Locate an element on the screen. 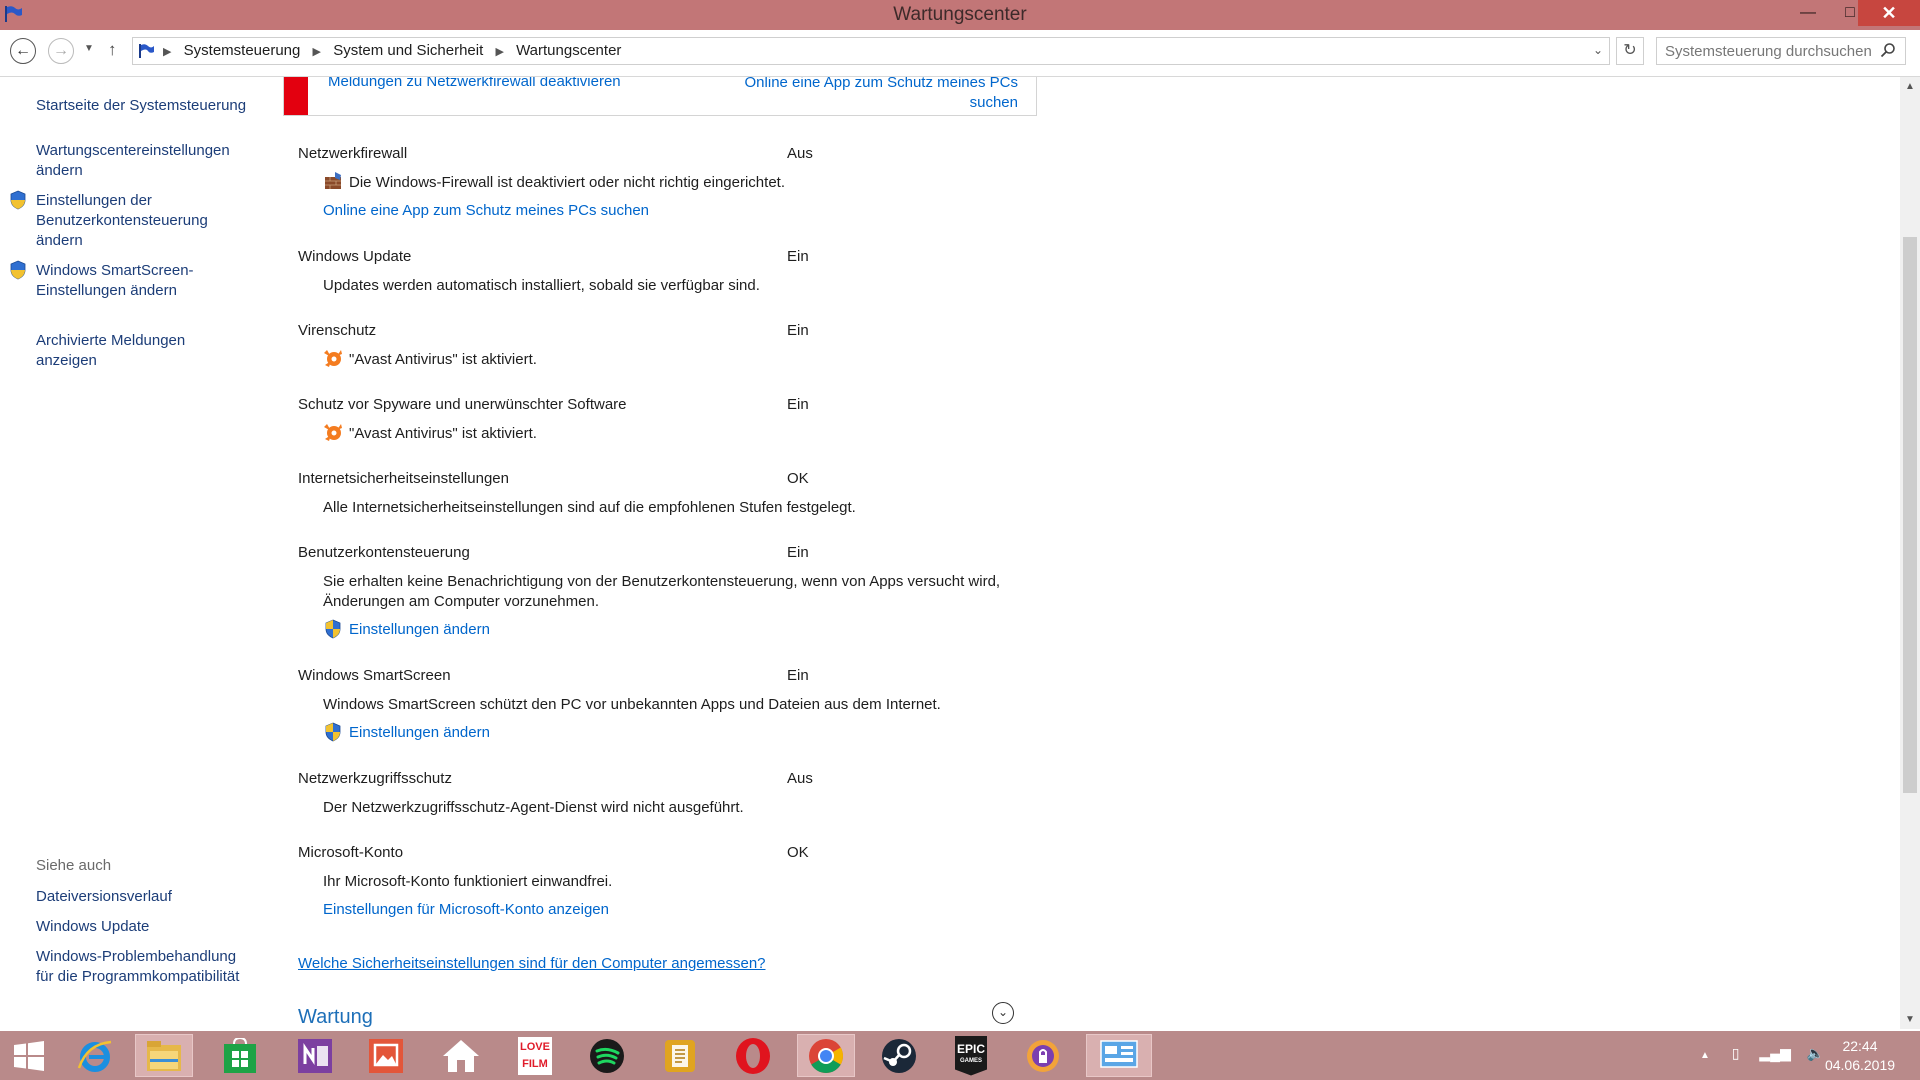  spotify-icon is located at coordinates (607, 1055).